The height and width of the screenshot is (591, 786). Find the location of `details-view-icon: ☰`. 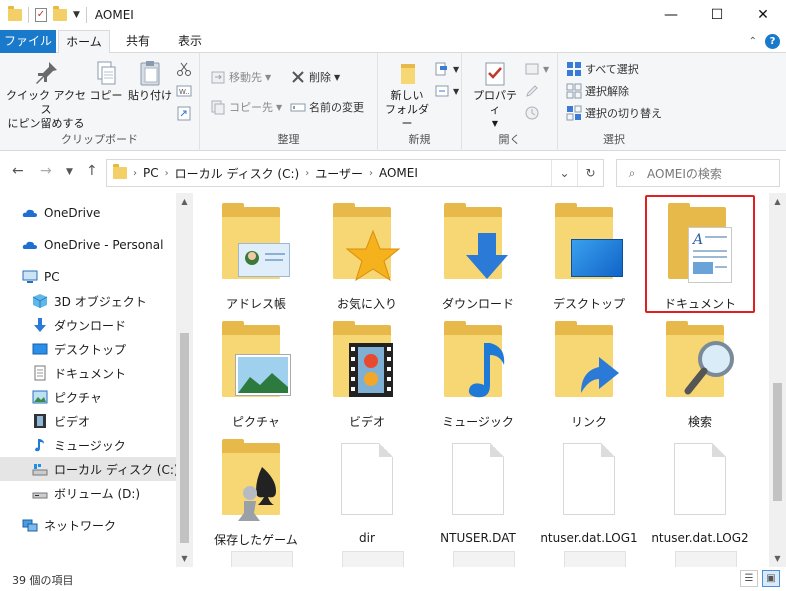

details-view-icon: ☰ is located at coordinates (749, 578).